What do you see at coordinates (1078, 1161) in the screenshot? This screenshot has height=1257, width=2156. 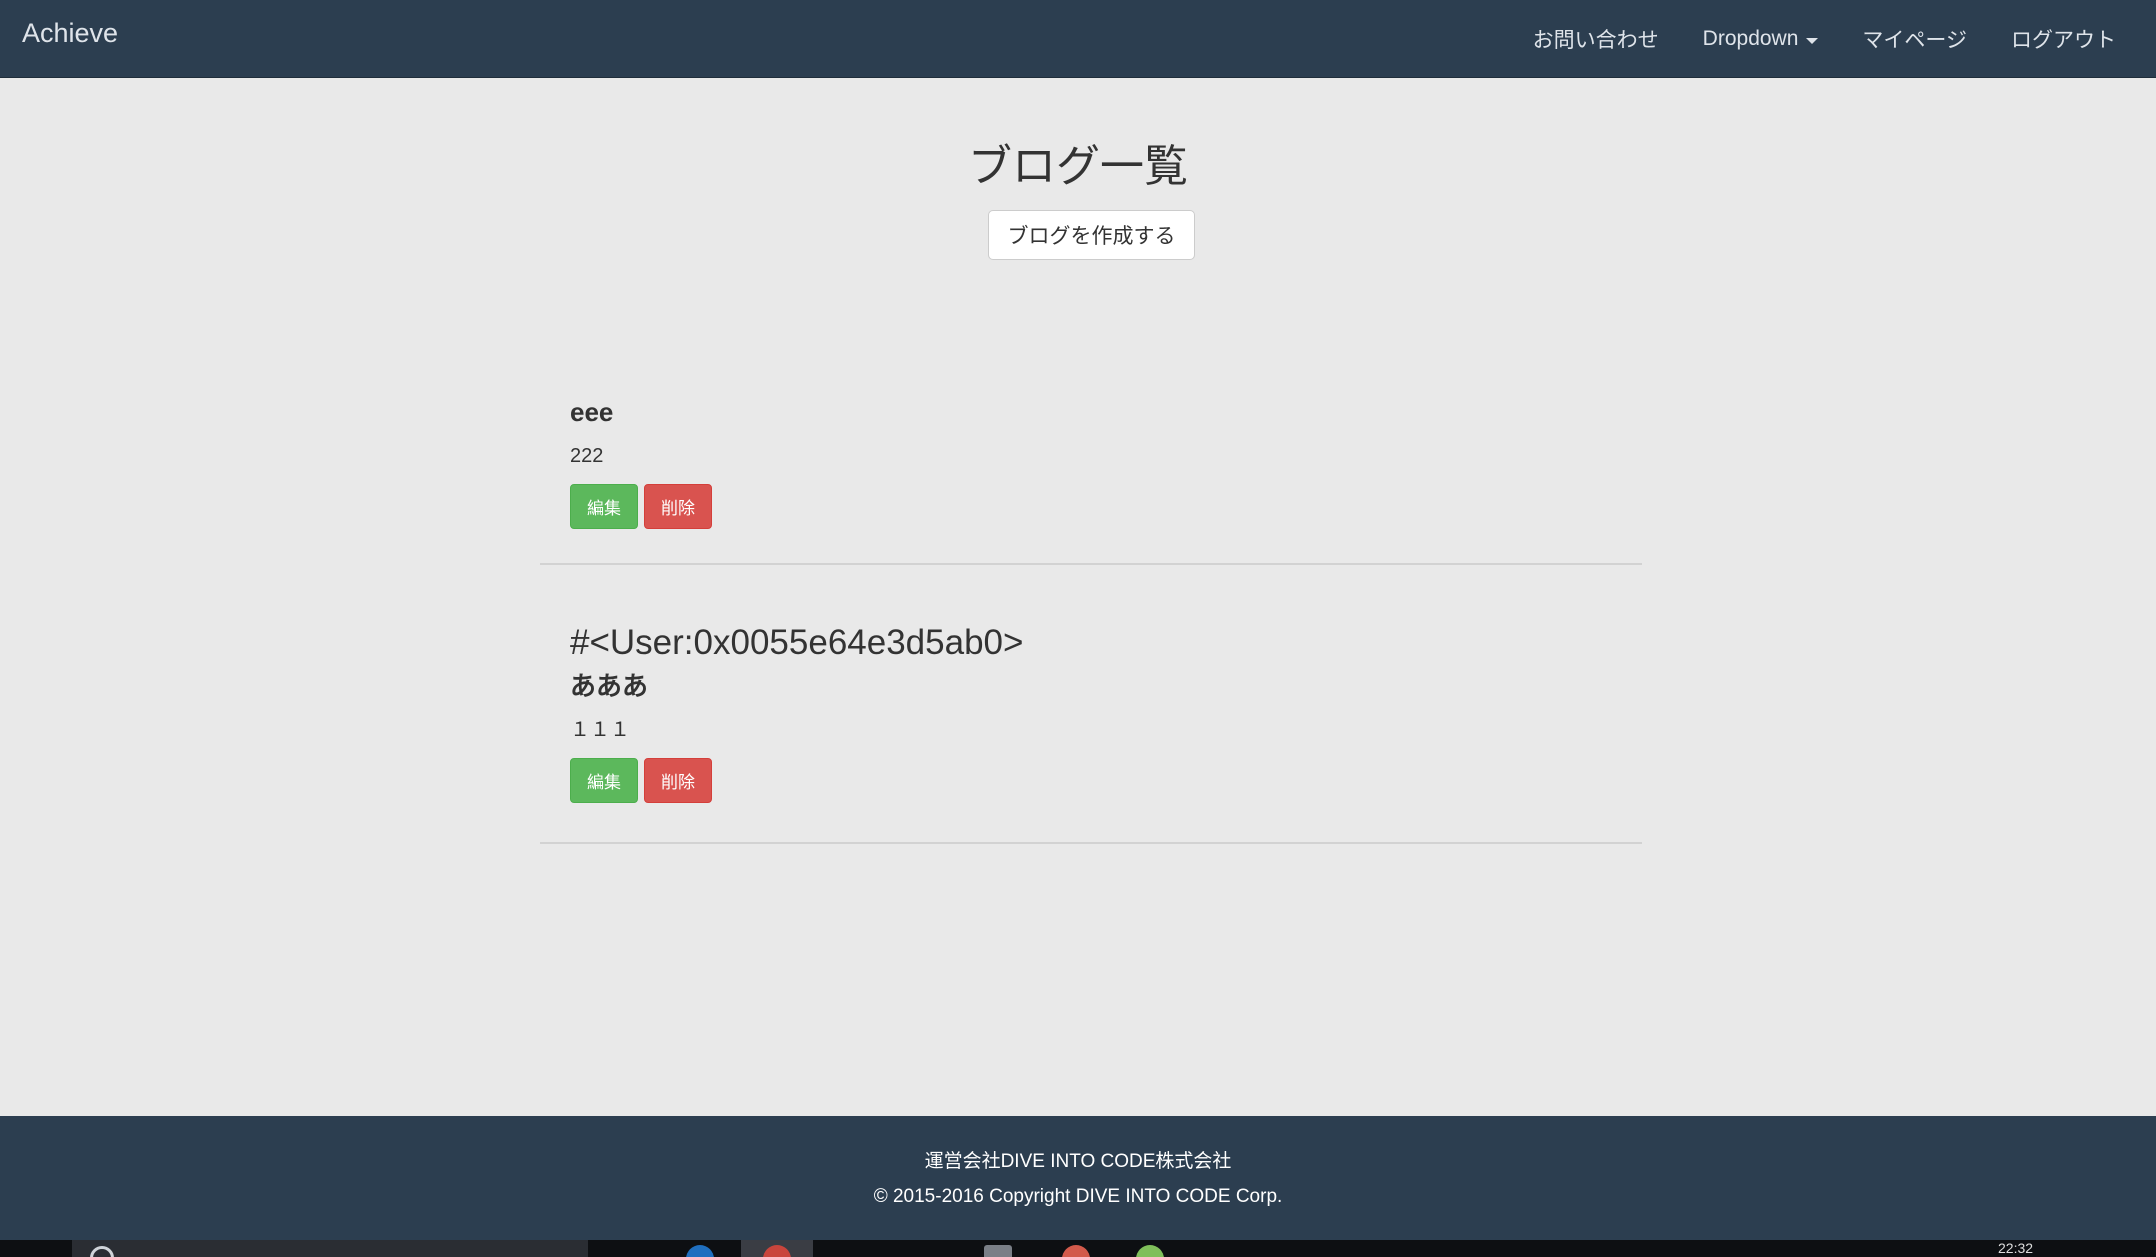 I see `footer-company: 運営会社DIVE INTO CODE株式会社` at bounding box center [1078, 1161].